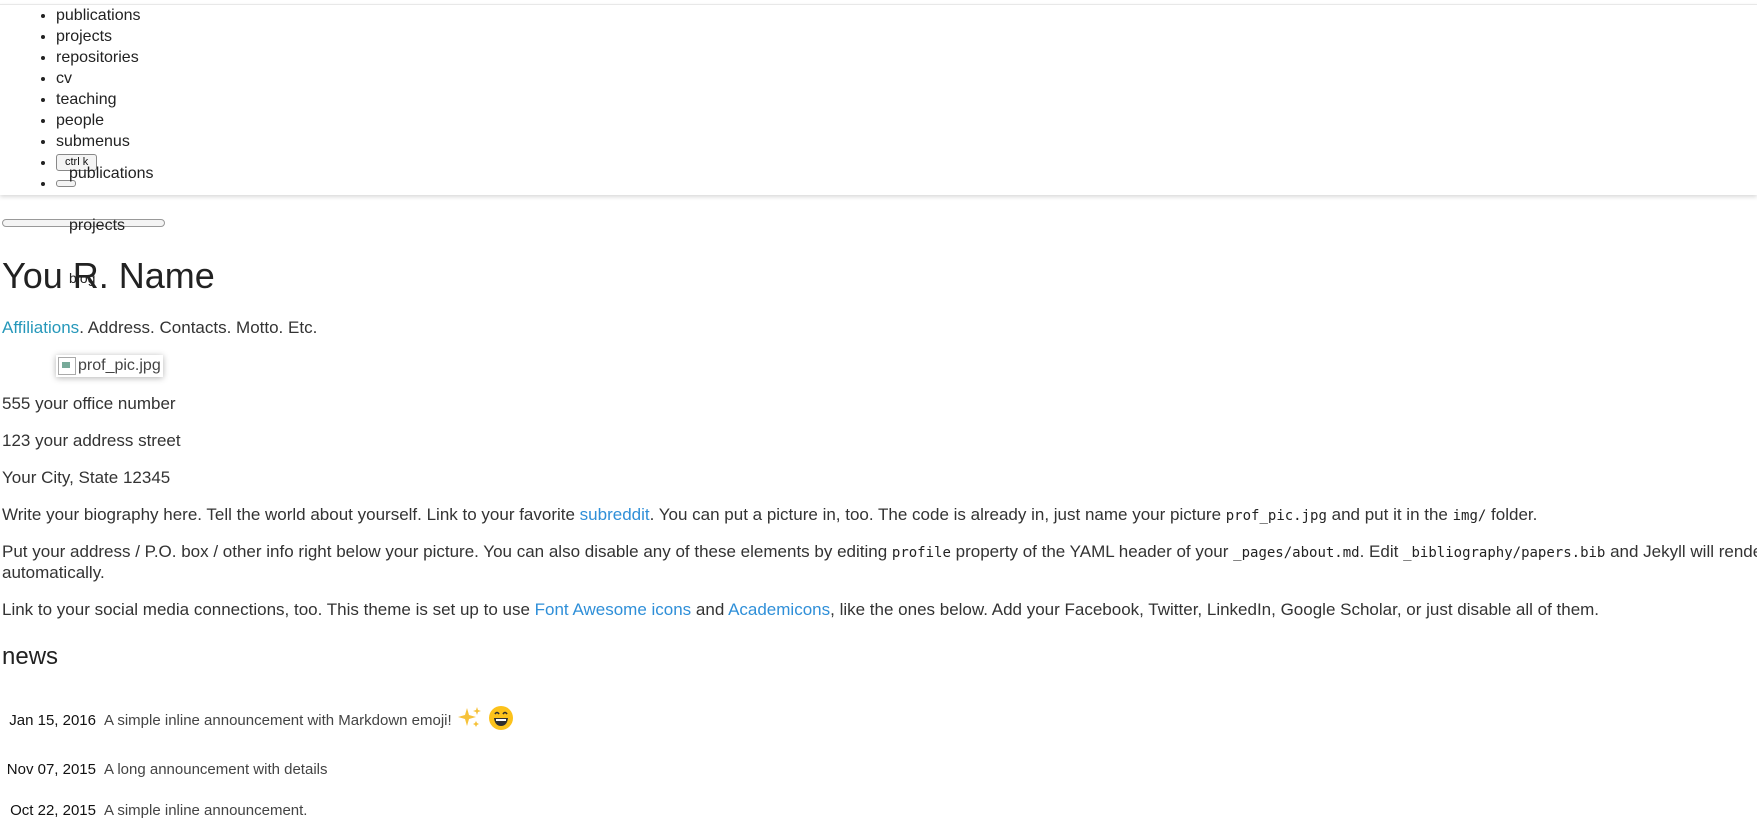 The height and width of the screenshot is (838, 1757). Describe the element at coordinates (906, 57) in the screenshot. I see `nav-item-repositories: repositories` at that location.